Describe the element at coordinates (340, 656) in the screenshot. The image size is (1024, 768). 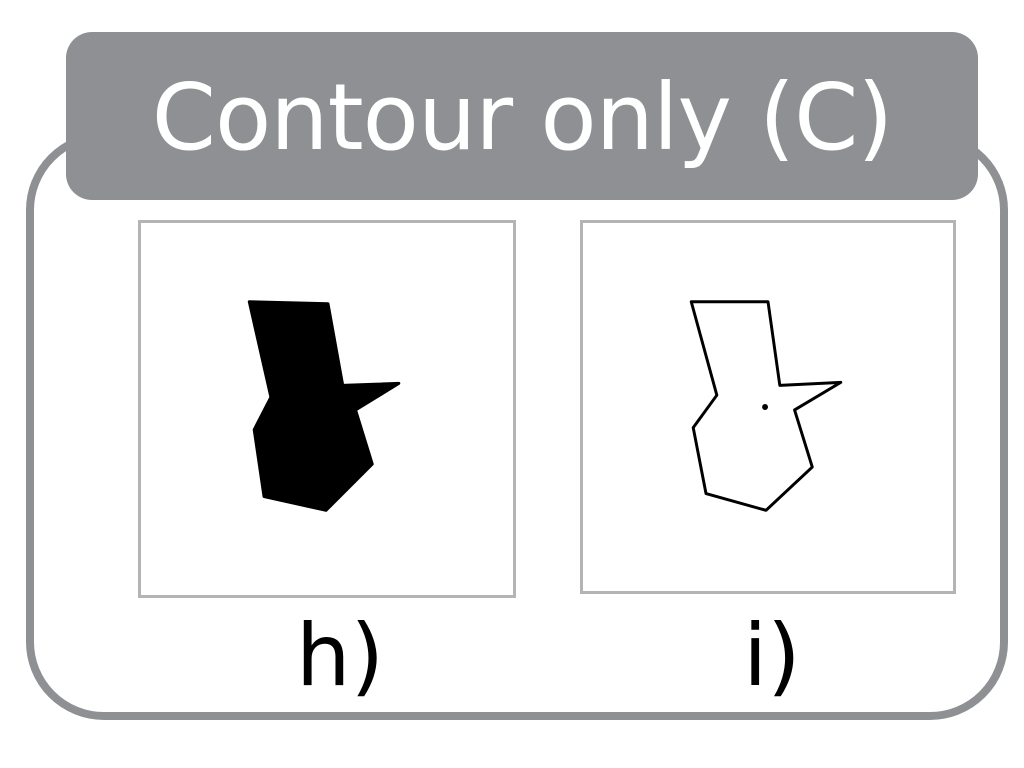
I see `panel-label-h: h)` at that location.